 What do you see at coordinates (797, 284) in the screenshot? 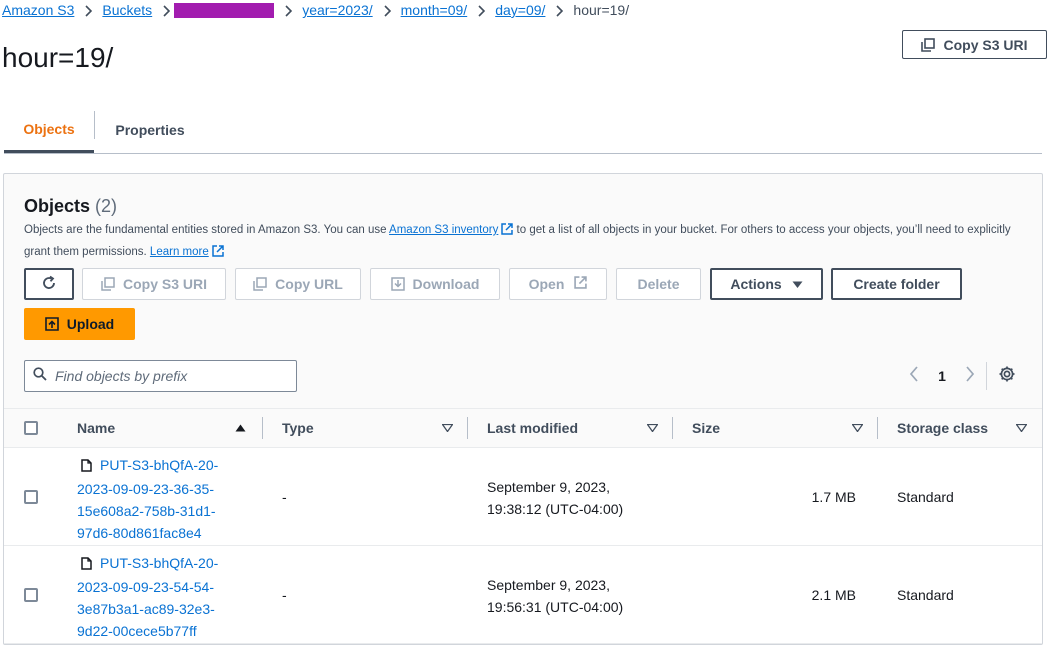
I see `caret-down-icon` at bounding box center [797, 284].